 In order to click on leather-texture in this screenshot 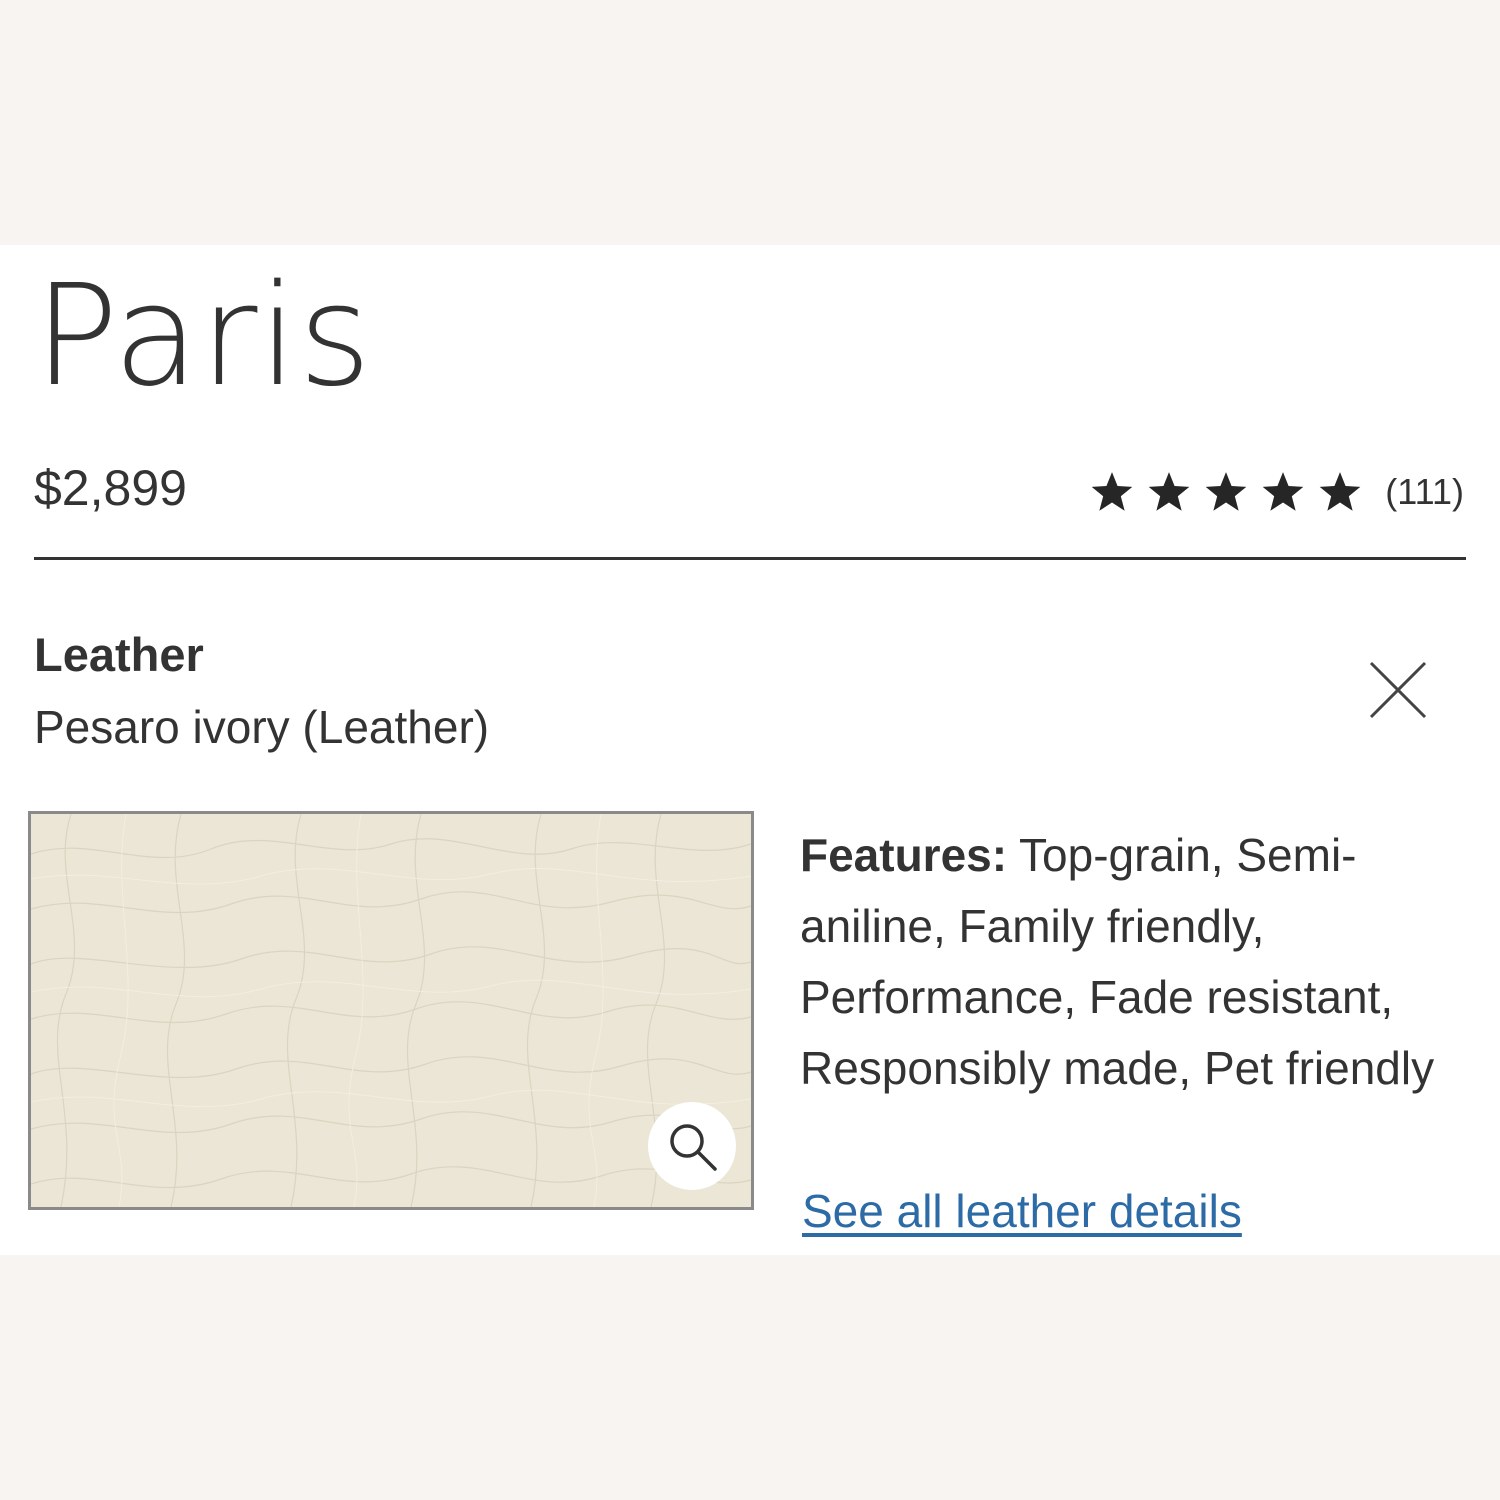, I will do `click(391, 1010)`.